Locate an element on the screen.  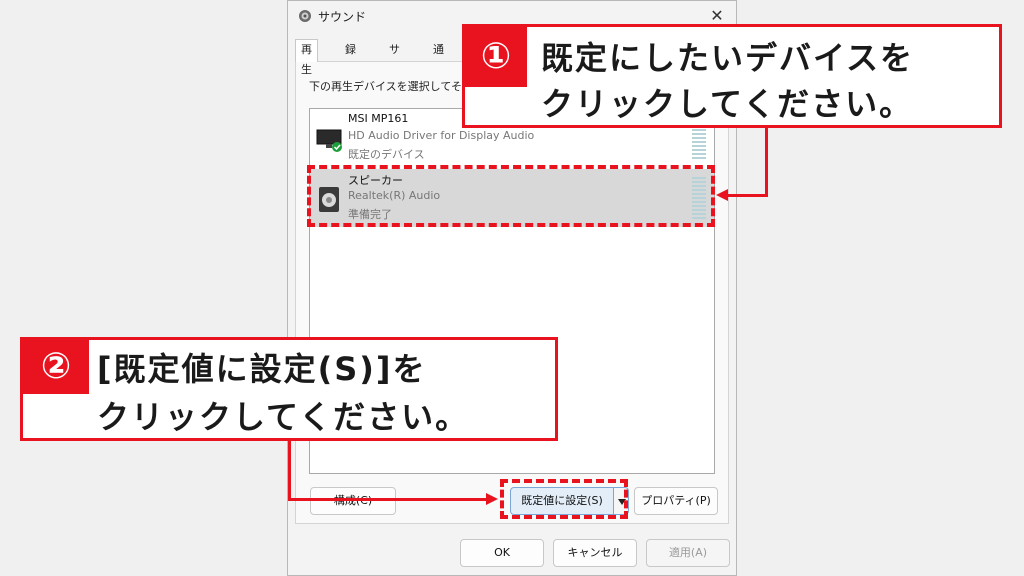
step2-callout: ② [既定値に設定(S)]を クリックしてください。 is located at coordinates (289, 389).